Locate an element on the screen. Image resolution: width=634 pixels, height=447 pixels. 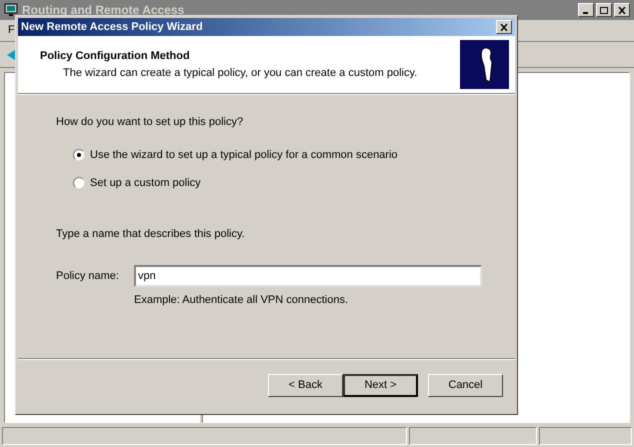
dialog-title: New Remote Access Policy Wizard is located at coordinates (112, 27).